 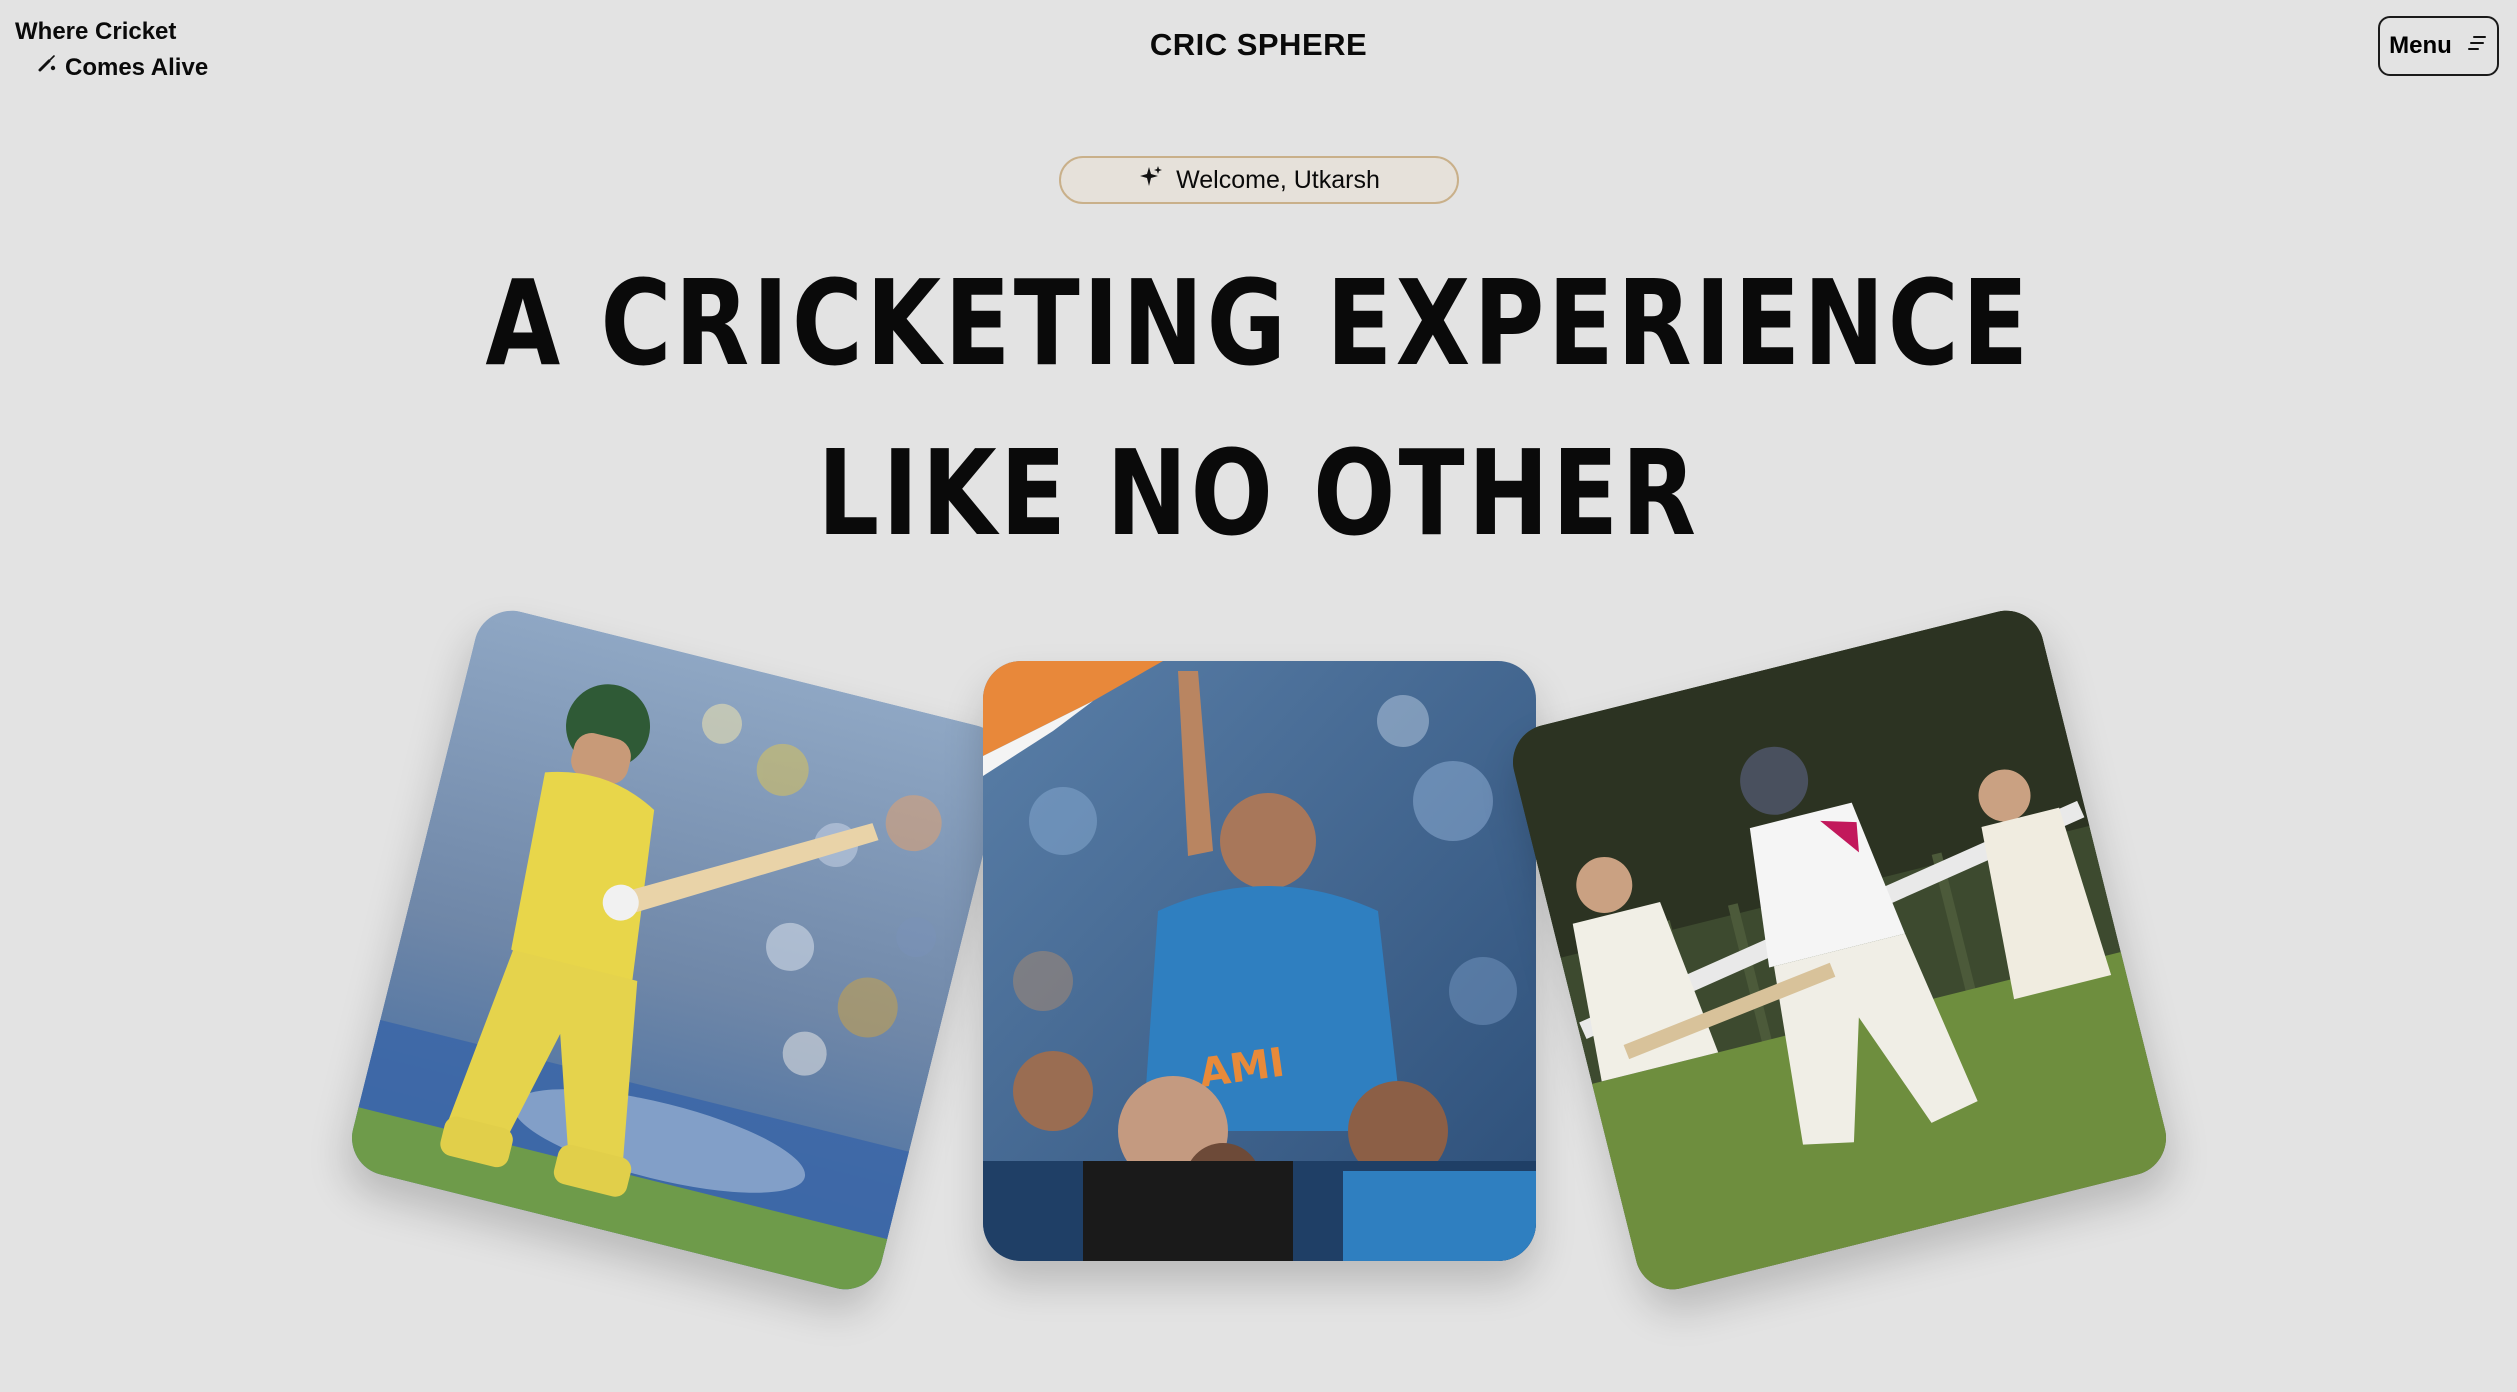 What do you see at coordinates (1258, 323) in the screenshot?
I see `hero-line-1: A CRICKETING EXPERIENCE` at bounding box center [1258, 323].